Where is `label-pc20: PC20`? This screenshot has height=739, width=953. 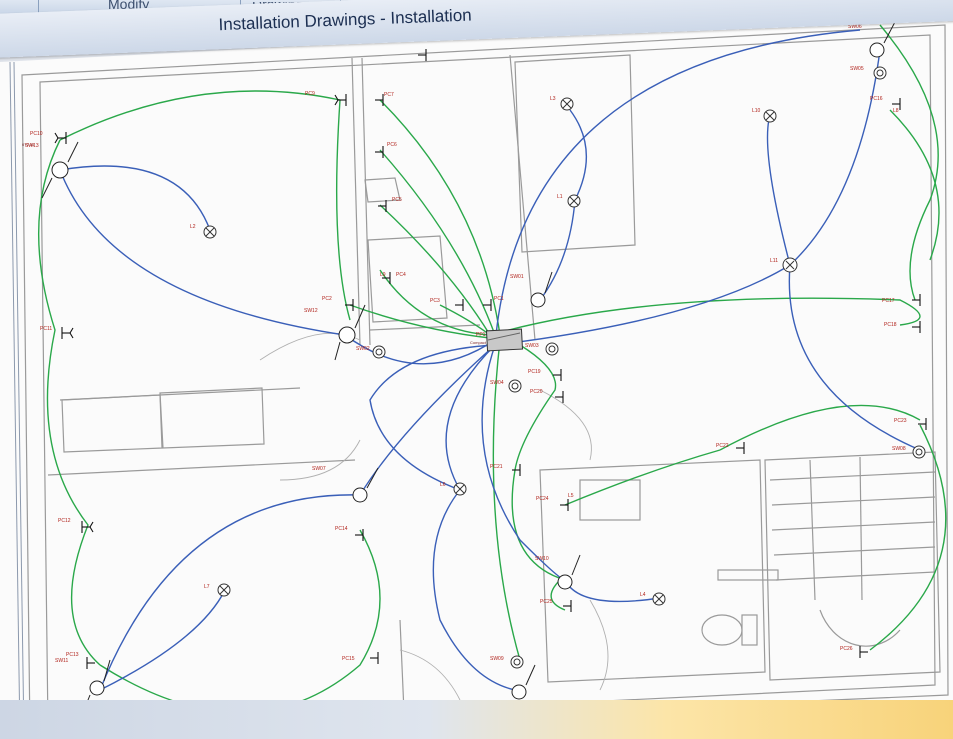
label-pc20: PC20 is located at coordinates (536, 392).